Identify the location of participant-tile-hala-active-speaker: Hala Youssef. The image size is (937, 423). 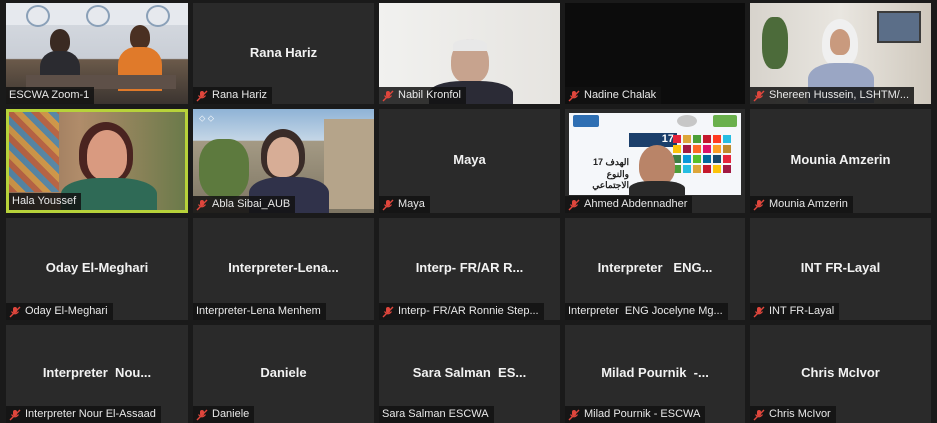
(97, 161).